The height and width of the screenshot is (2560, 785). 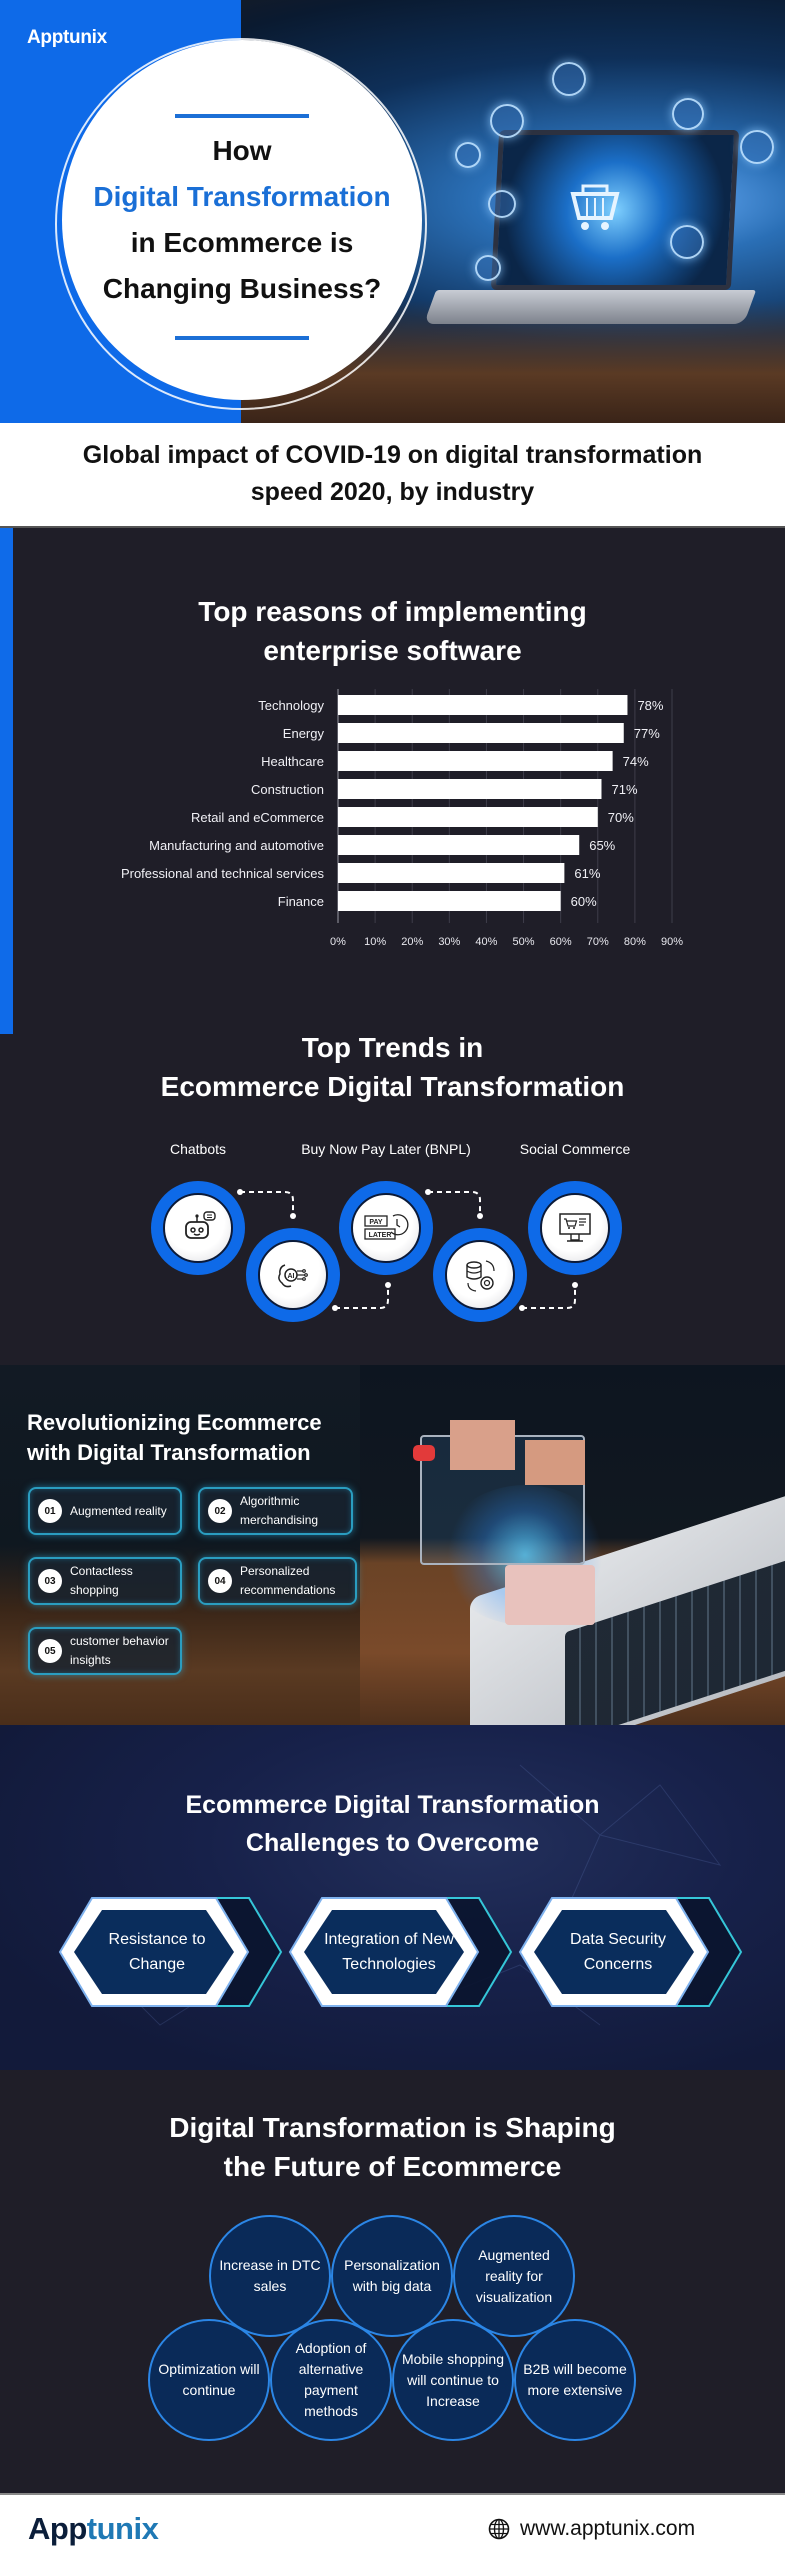 I want to click on hero-divider-bottom, so click(x=242, y=338).